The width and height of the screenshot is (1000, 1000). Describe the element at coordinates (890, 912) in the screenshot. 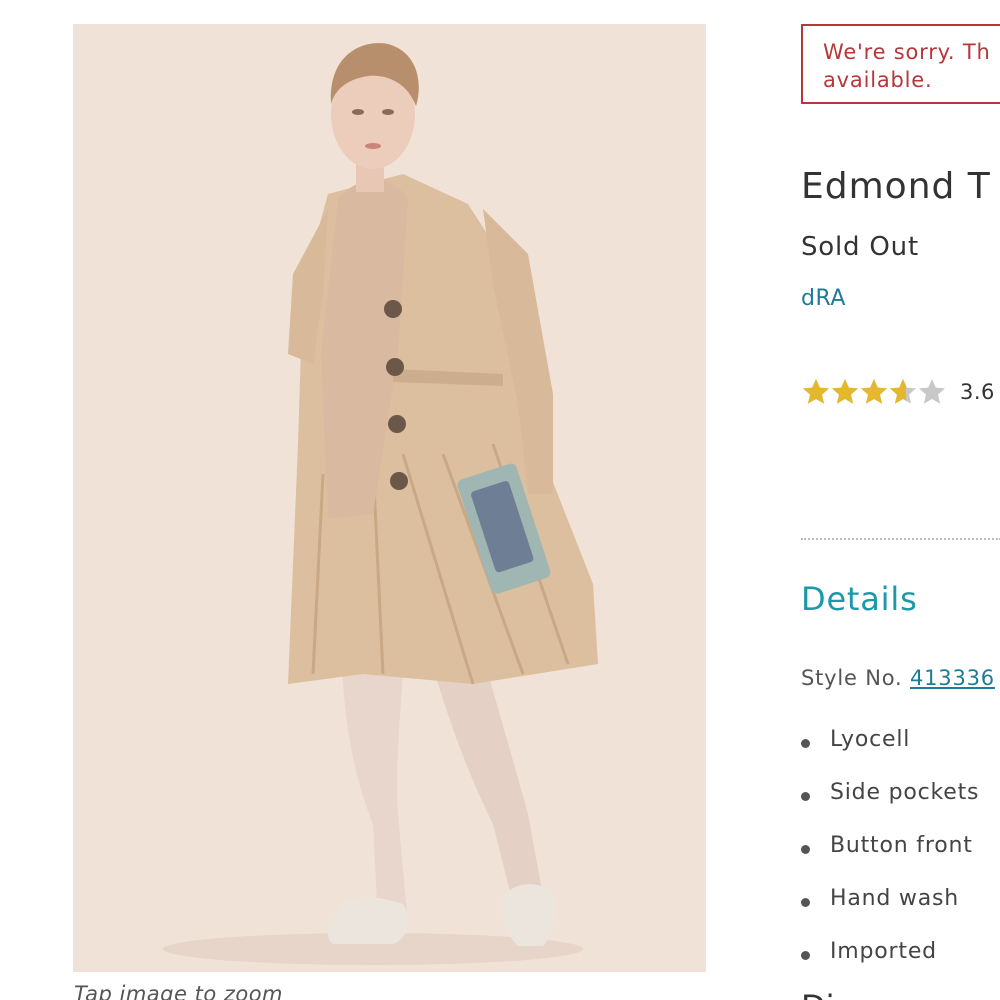

I see `feature-item: Hand wash` at that location.